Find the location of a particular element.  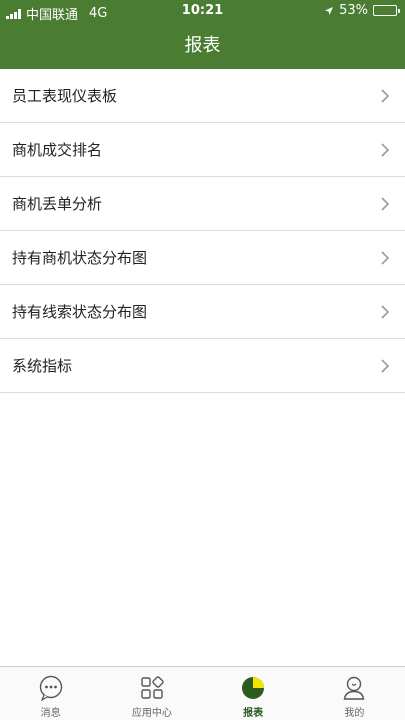

tab-label: 消息 is located at coordinates (50, 713).